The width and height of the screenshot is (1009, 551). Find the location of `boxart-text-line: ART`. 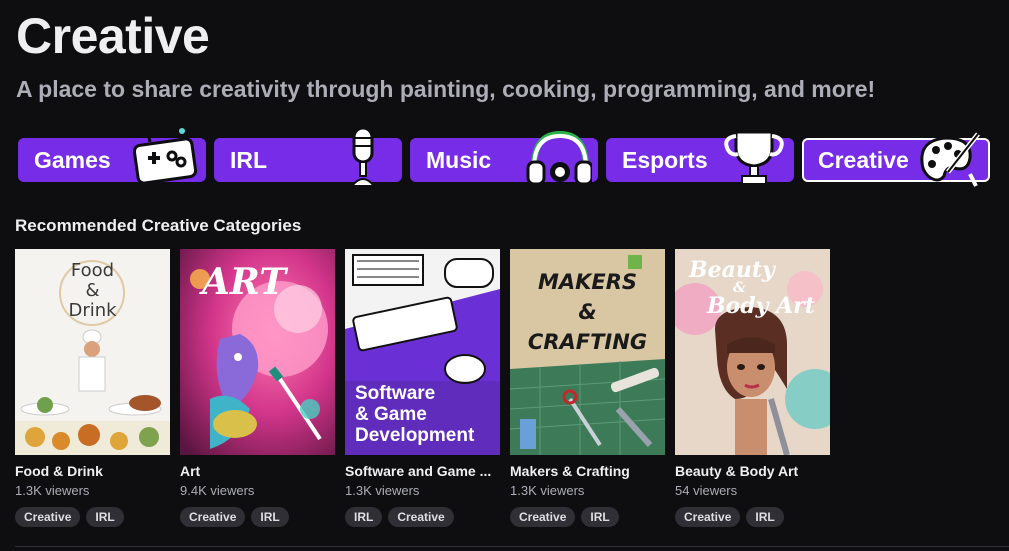

boxart-text-line: ART is located at coordinates (244, 282).